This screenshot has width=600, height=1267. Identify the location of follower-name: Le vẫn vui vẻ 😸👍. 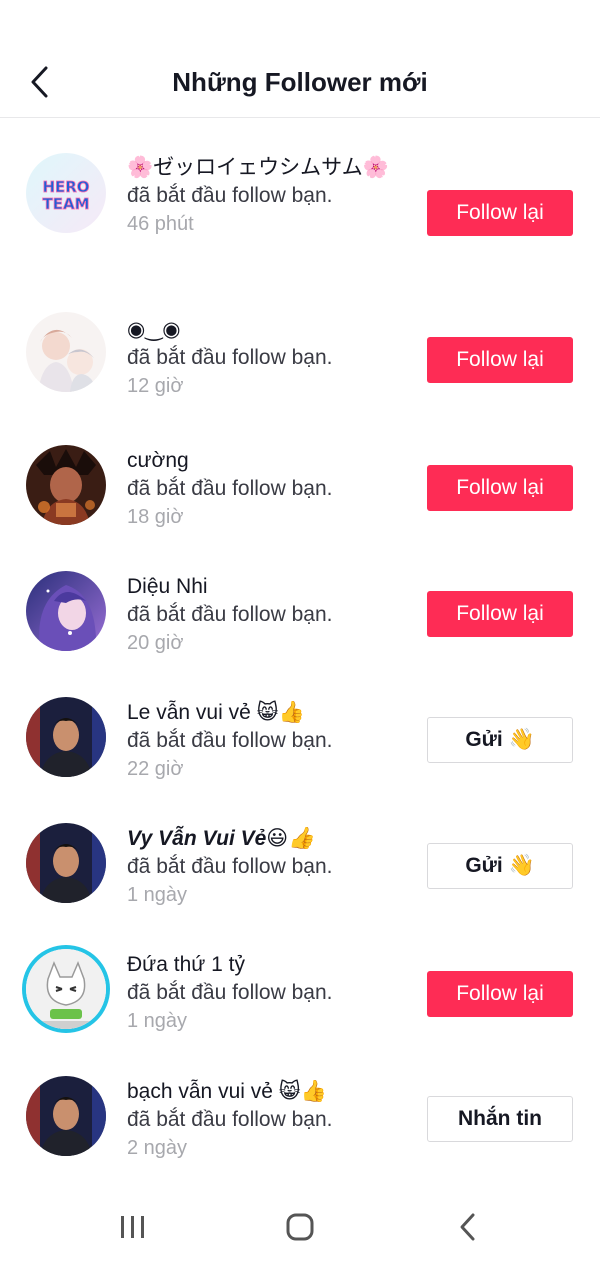
(269, 713).